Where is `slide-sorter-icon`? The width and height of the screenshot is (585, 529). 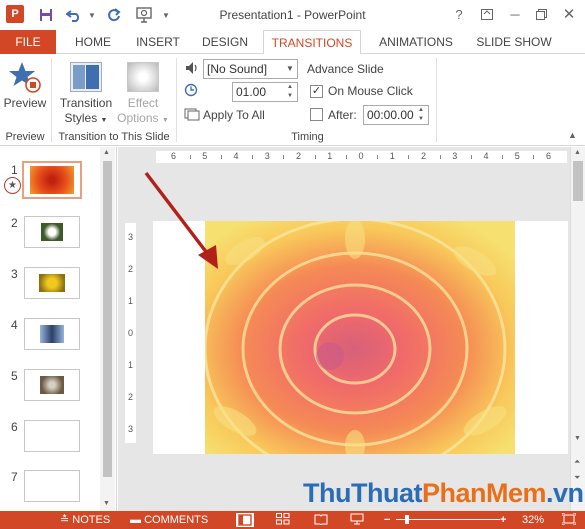
slide-sorter-icon is located at coordinates (283, 520).